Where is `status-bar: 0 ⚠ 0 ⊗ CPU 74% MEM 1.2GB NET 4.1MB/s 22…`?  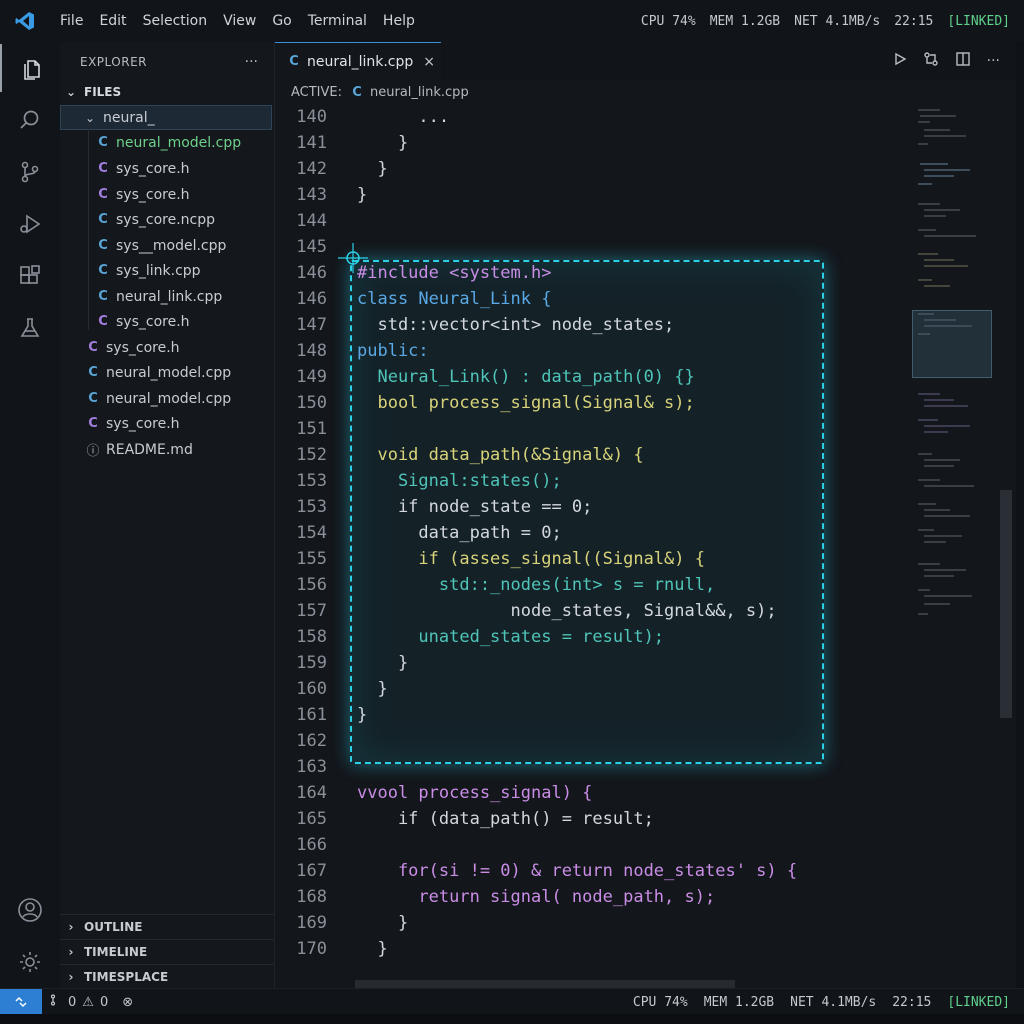 status-bar: 0 ⚠ 0 ⊗ CPU 74% MEM 1.2GB NET 4.1MB/s 22… is located at coordinates (512, 1001).